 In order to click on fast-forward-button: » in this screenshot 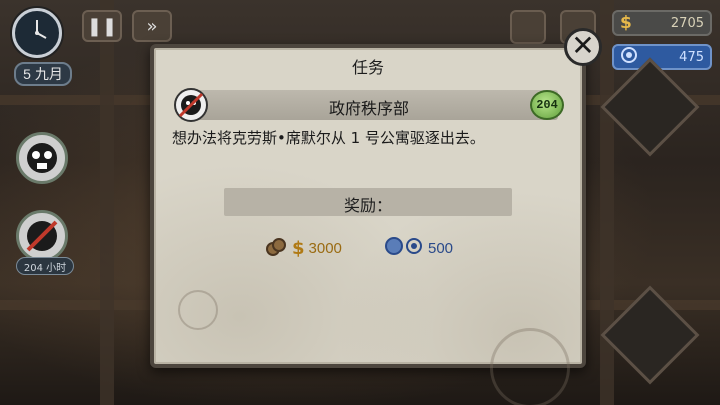, I will do `click(152, 26)`.